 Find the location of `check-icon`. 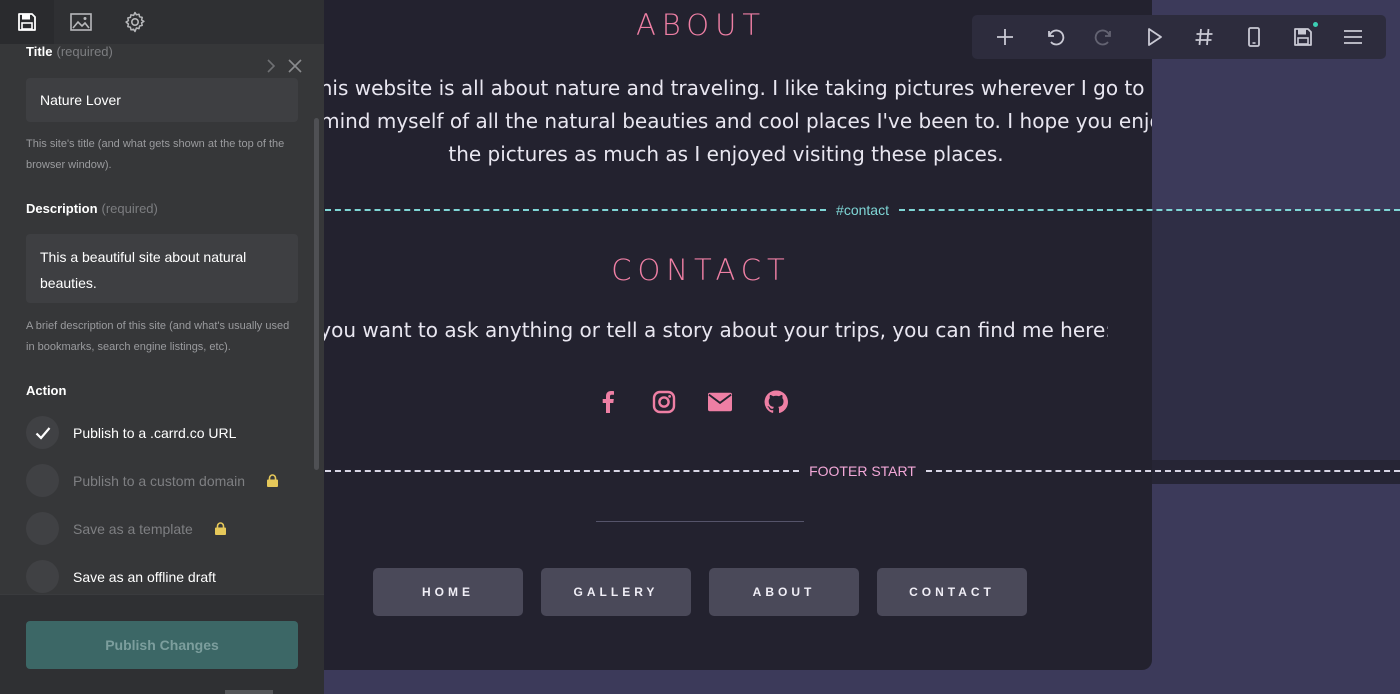

check-icon is located at coordinates (42, 433).